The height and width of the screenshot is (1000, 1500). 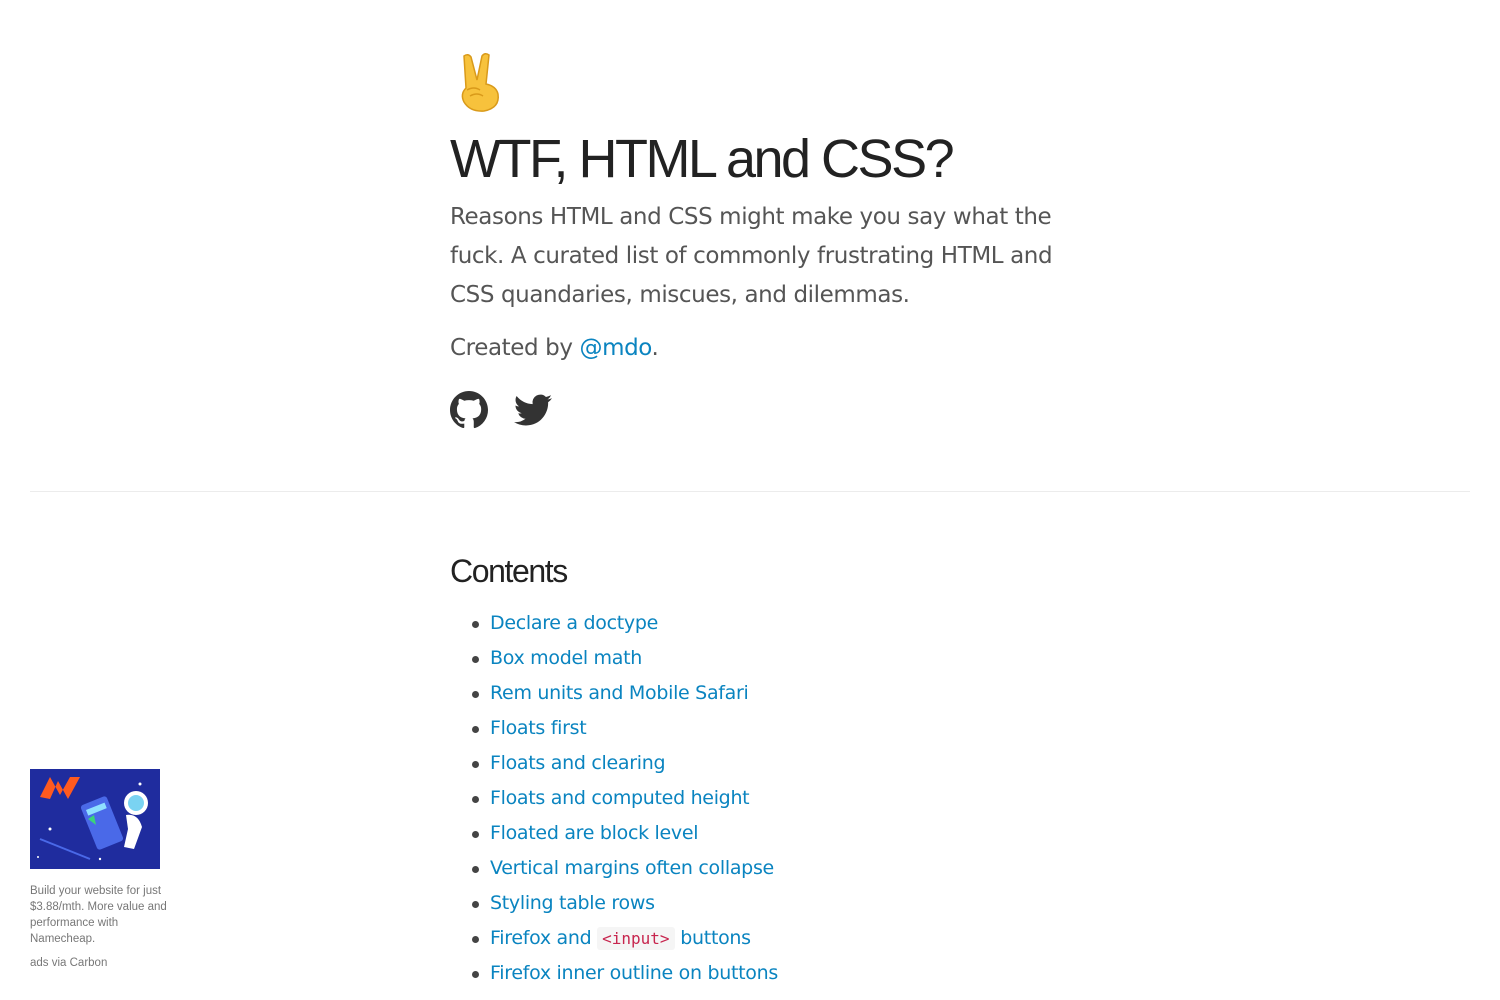 What do you see at coordinates (578, 763) in the screenshot?
I see `toc-link: Floats and clearing` at bounding box center [578, 763].